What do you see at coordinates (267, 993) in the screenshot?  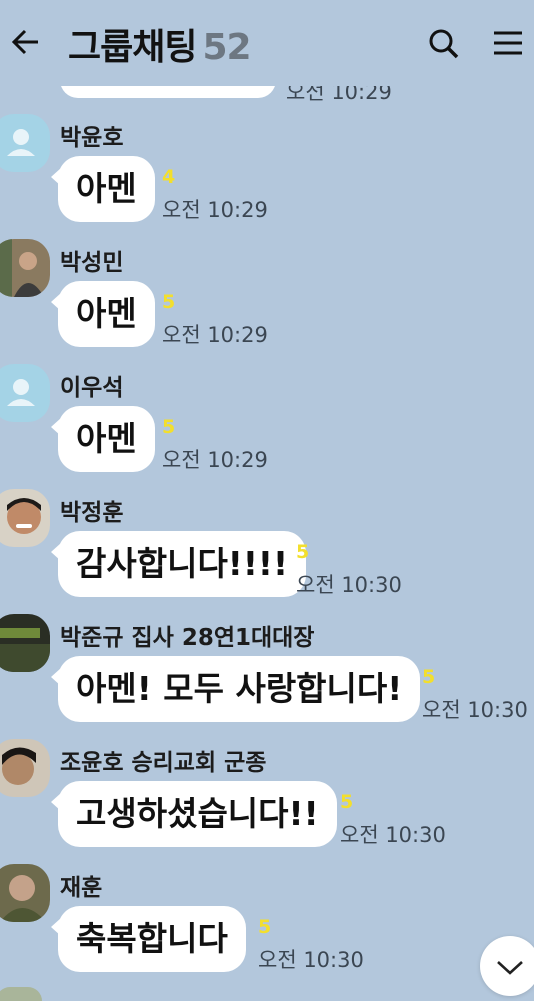 I see `next-message-partial` at bounding box center [267, 993].